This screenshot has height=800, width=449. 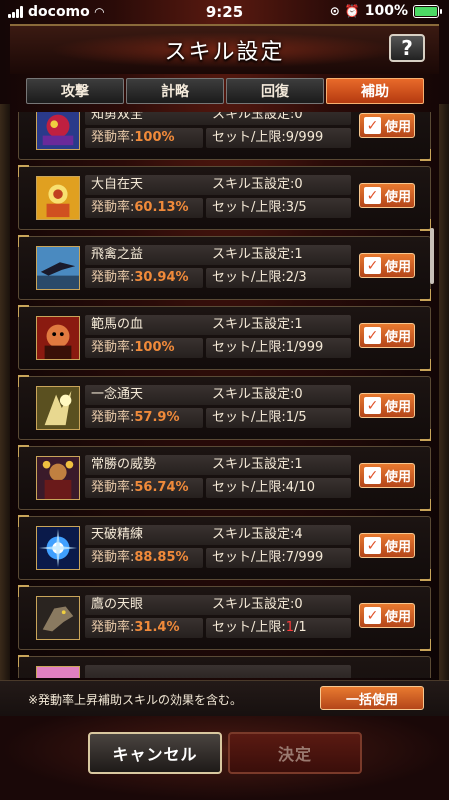 I want to click on skill-partial-icon, so click(x=58, y=672).